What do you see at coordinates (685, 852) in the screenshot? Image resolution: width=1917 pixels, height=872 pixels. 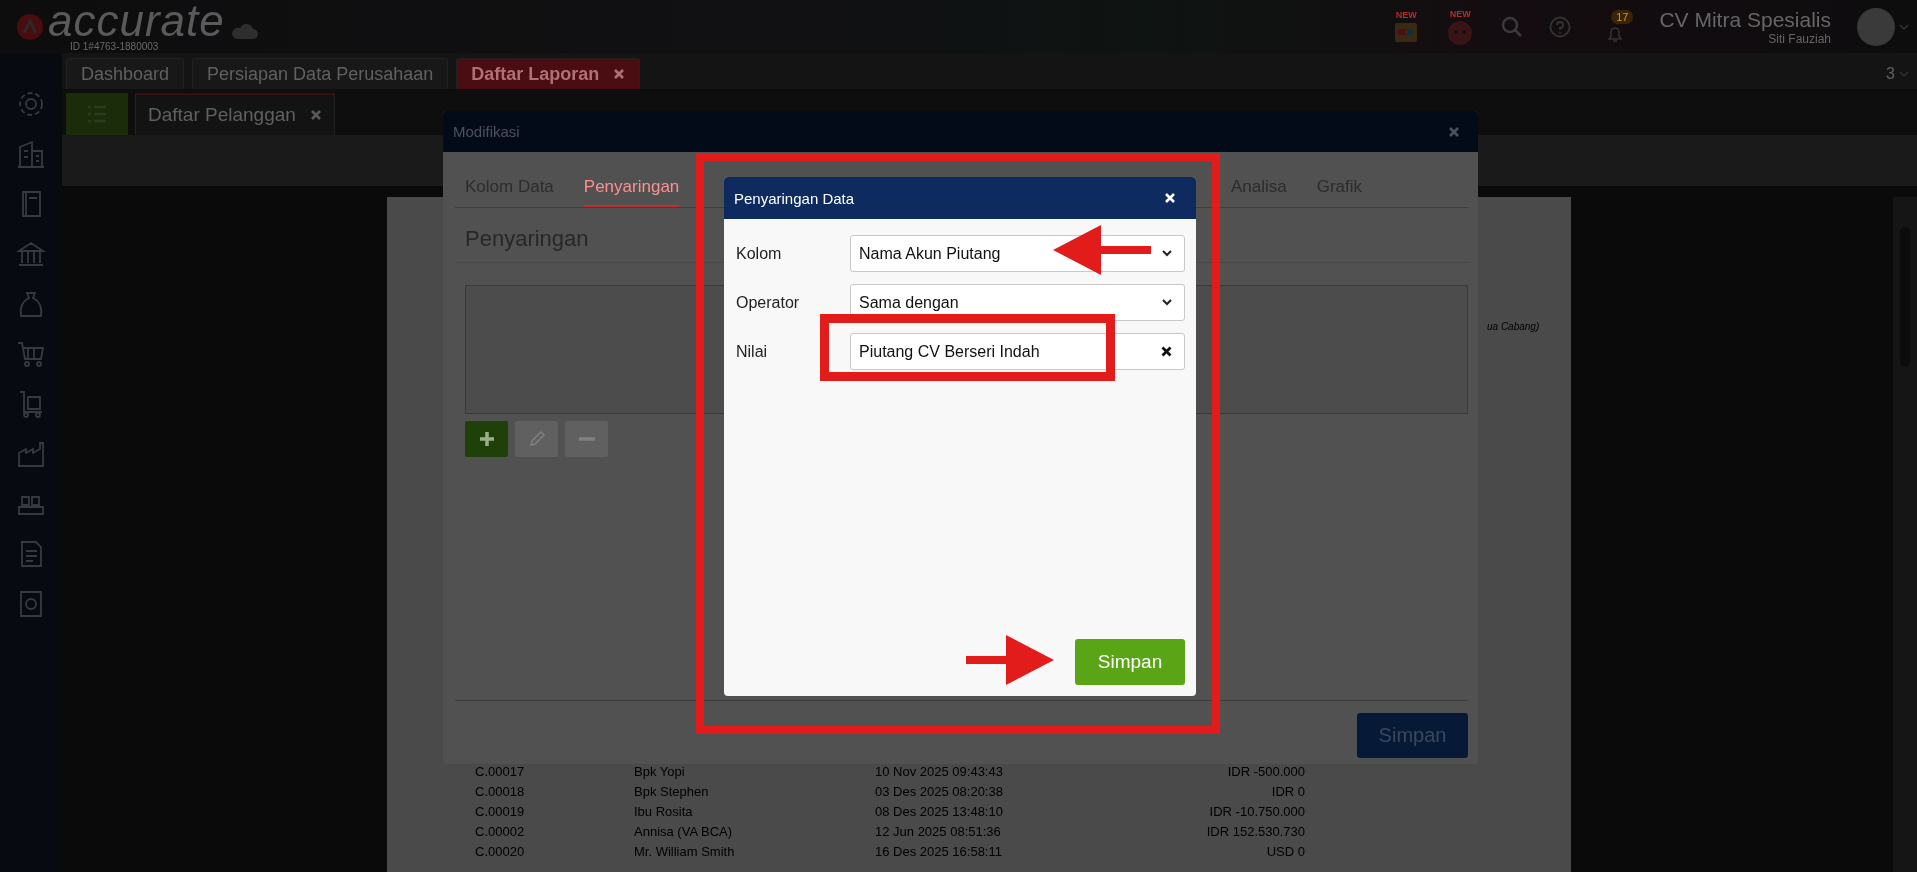 I see `customer-name: Mr. William Smith` at bounding box center [685, 852].